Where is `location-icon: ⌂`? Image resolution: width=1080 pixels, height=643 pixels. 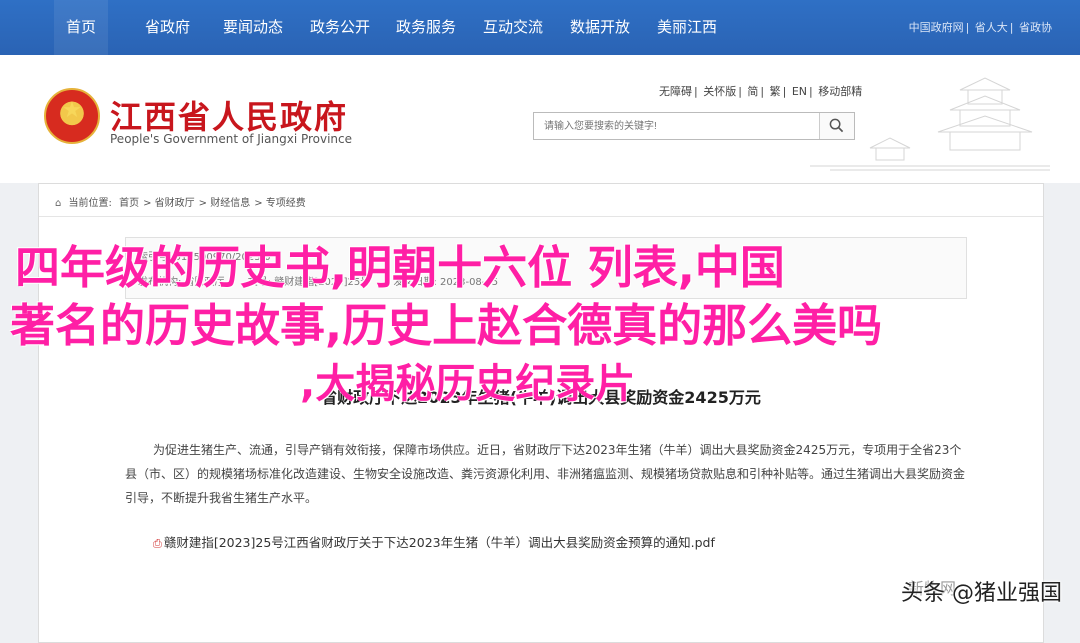
location-icon: ⌂ is located at coordinates (58, 203).